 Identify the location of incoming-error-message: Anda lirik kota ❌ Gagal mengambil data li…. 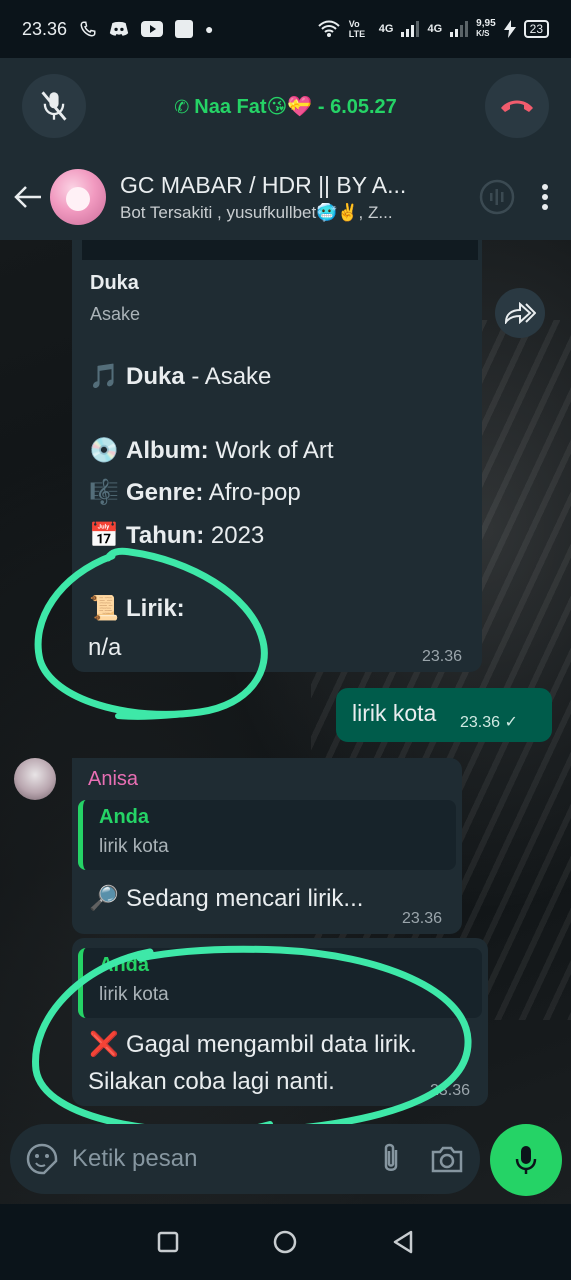
(280, 1022).